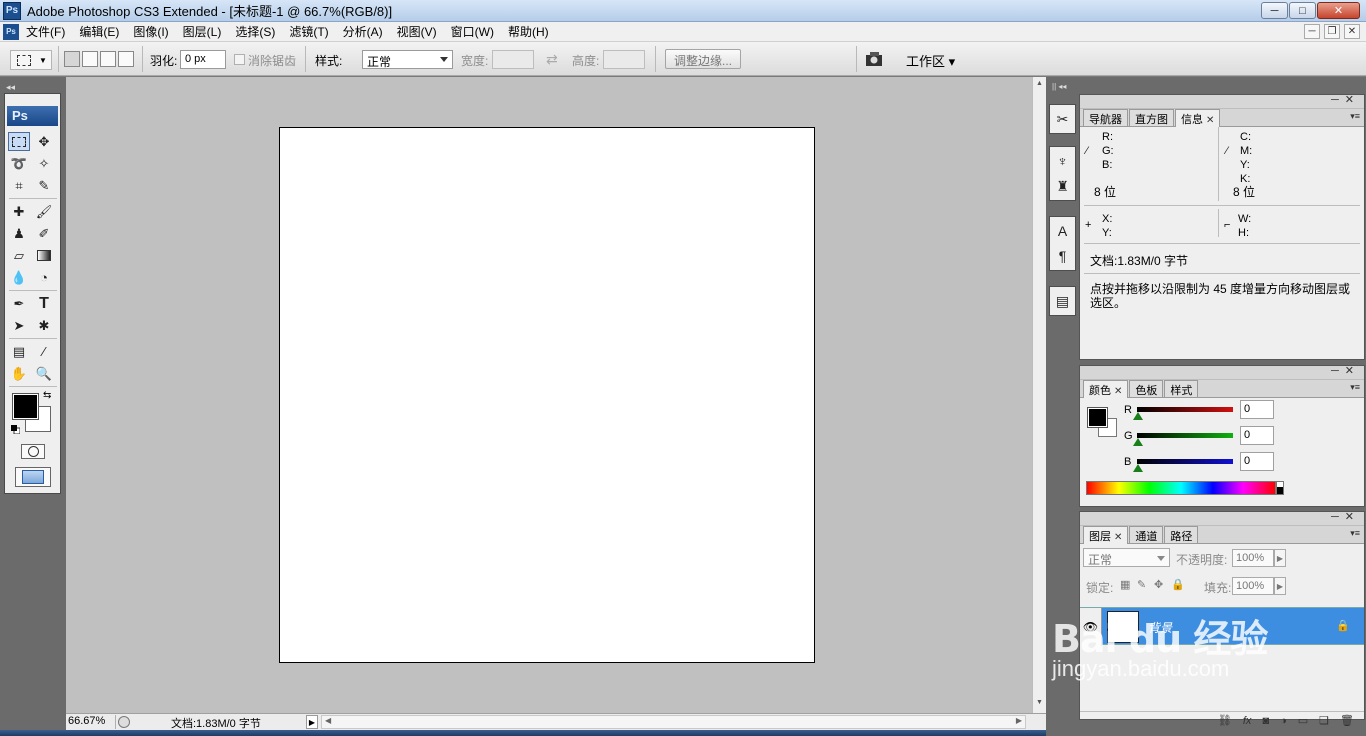 Image resolution: width=1366 pixels, height=736 pixels. What do you see at coordinates (1181, 488) in the screenshot?
I see `color-spectrum-bar` at bounding box center [1181, 488].